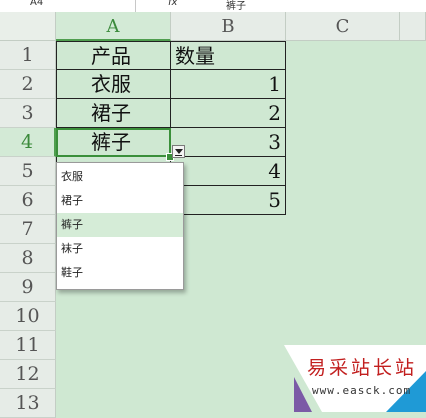 The image size is (426, 418). Describe the element at coordinates (113, 55) in the screenshot. I see `cell-a1: 产品` at that location.